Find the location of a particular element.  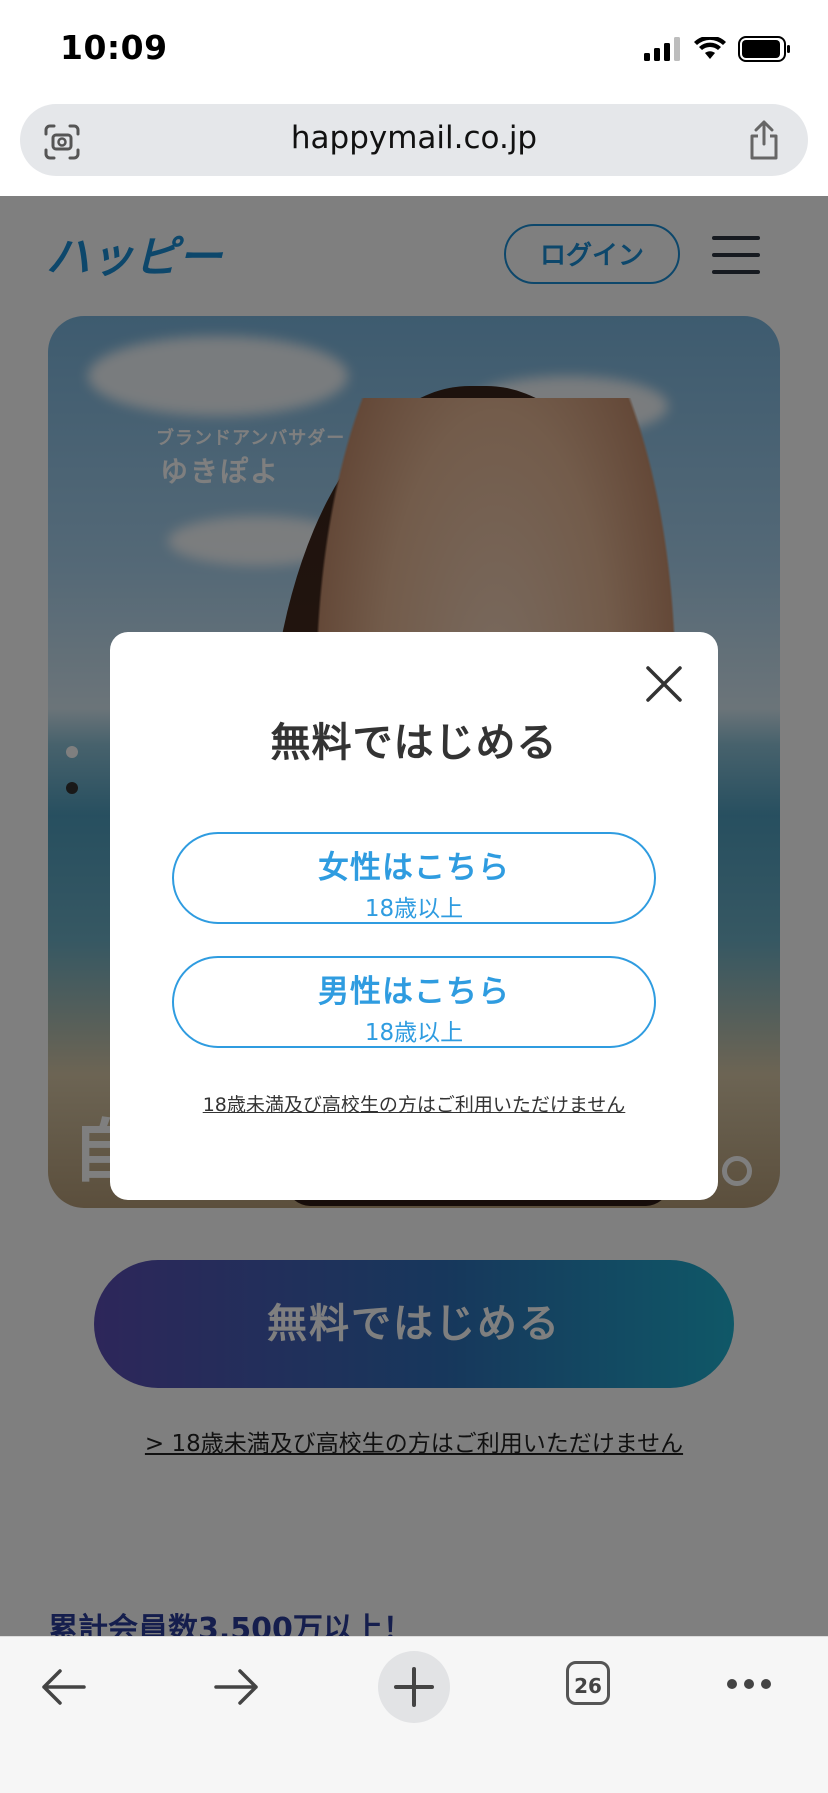

status-bar: 10:09 is located at coordinates (414, 50).